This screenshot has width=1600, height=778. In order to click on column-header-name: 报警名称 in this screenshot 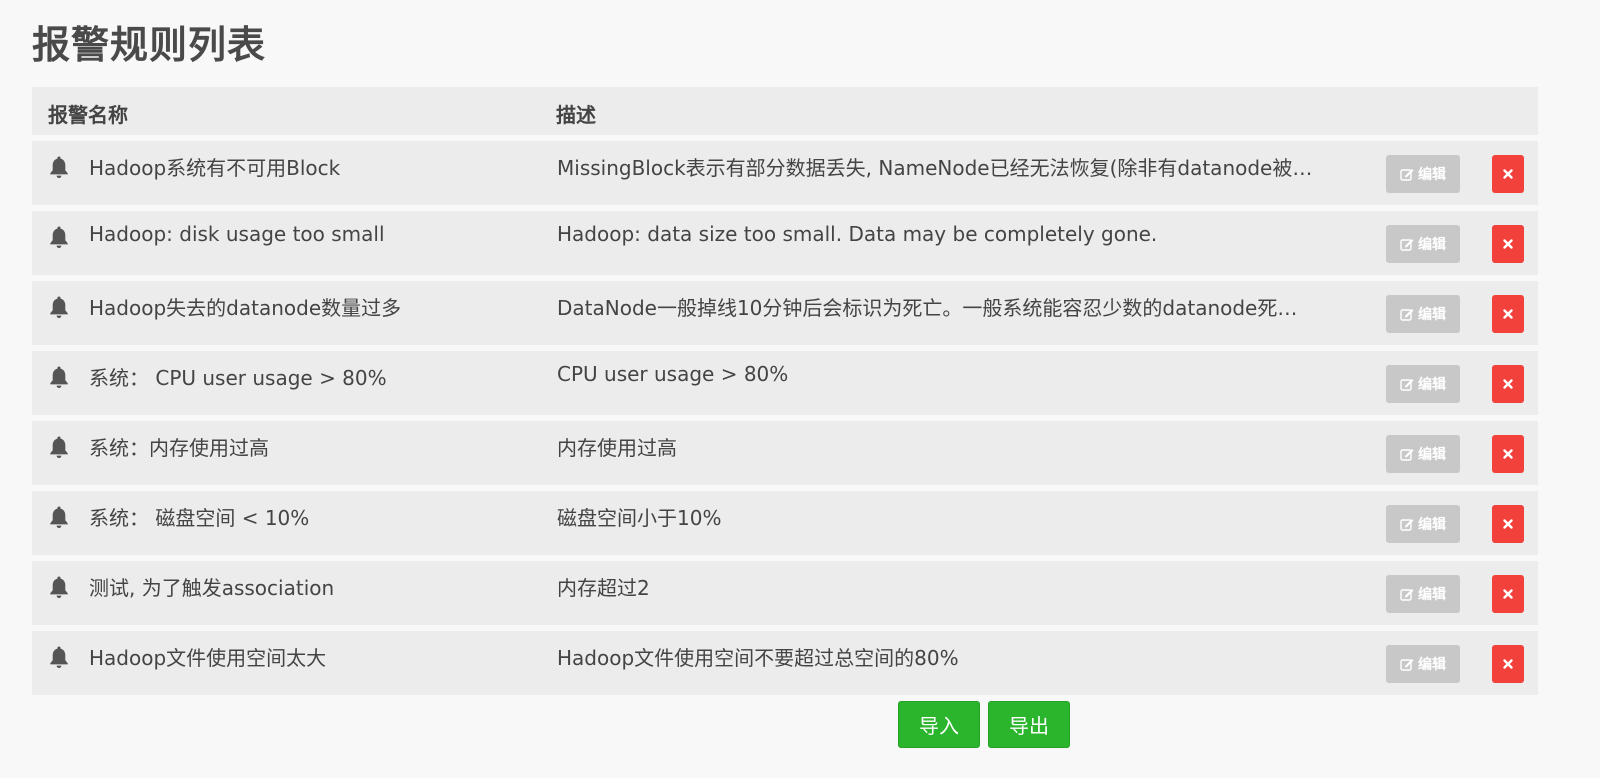, I will do `click(88, 115)`.